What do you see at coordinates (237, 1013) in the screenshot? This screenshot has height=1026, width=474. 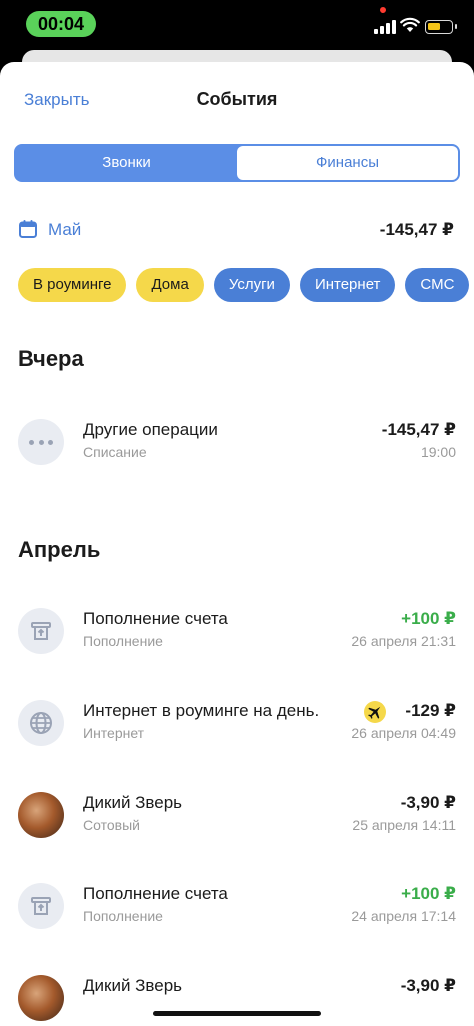 I see `home-indicator` at bounding box center [237, 1013].